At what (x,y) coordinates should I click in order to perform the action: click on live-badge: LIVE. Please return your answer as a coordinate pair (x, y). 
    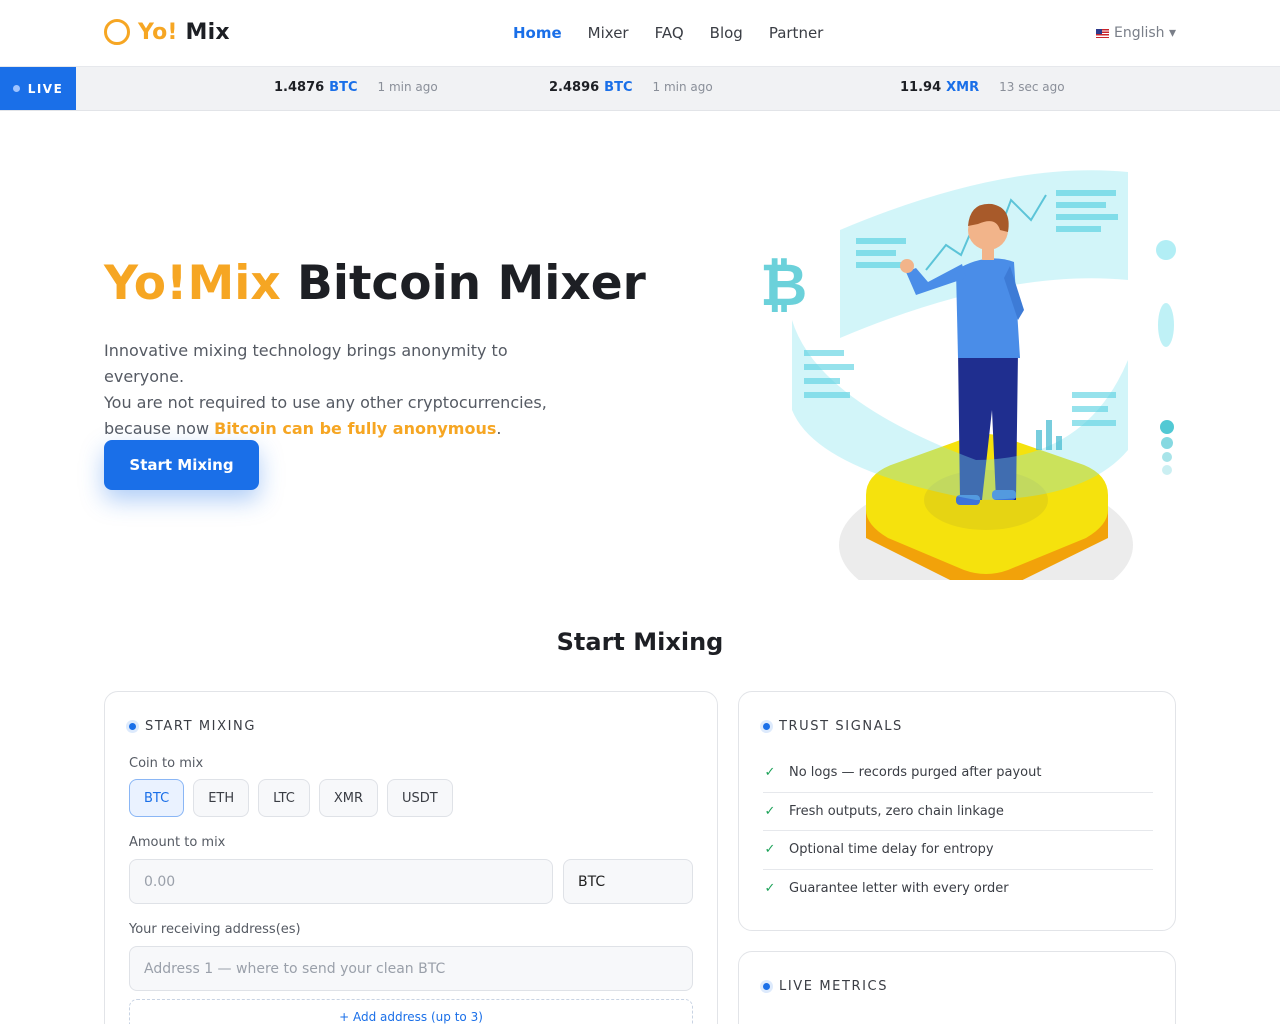
    Looking at the image, I should click on (38, 88).